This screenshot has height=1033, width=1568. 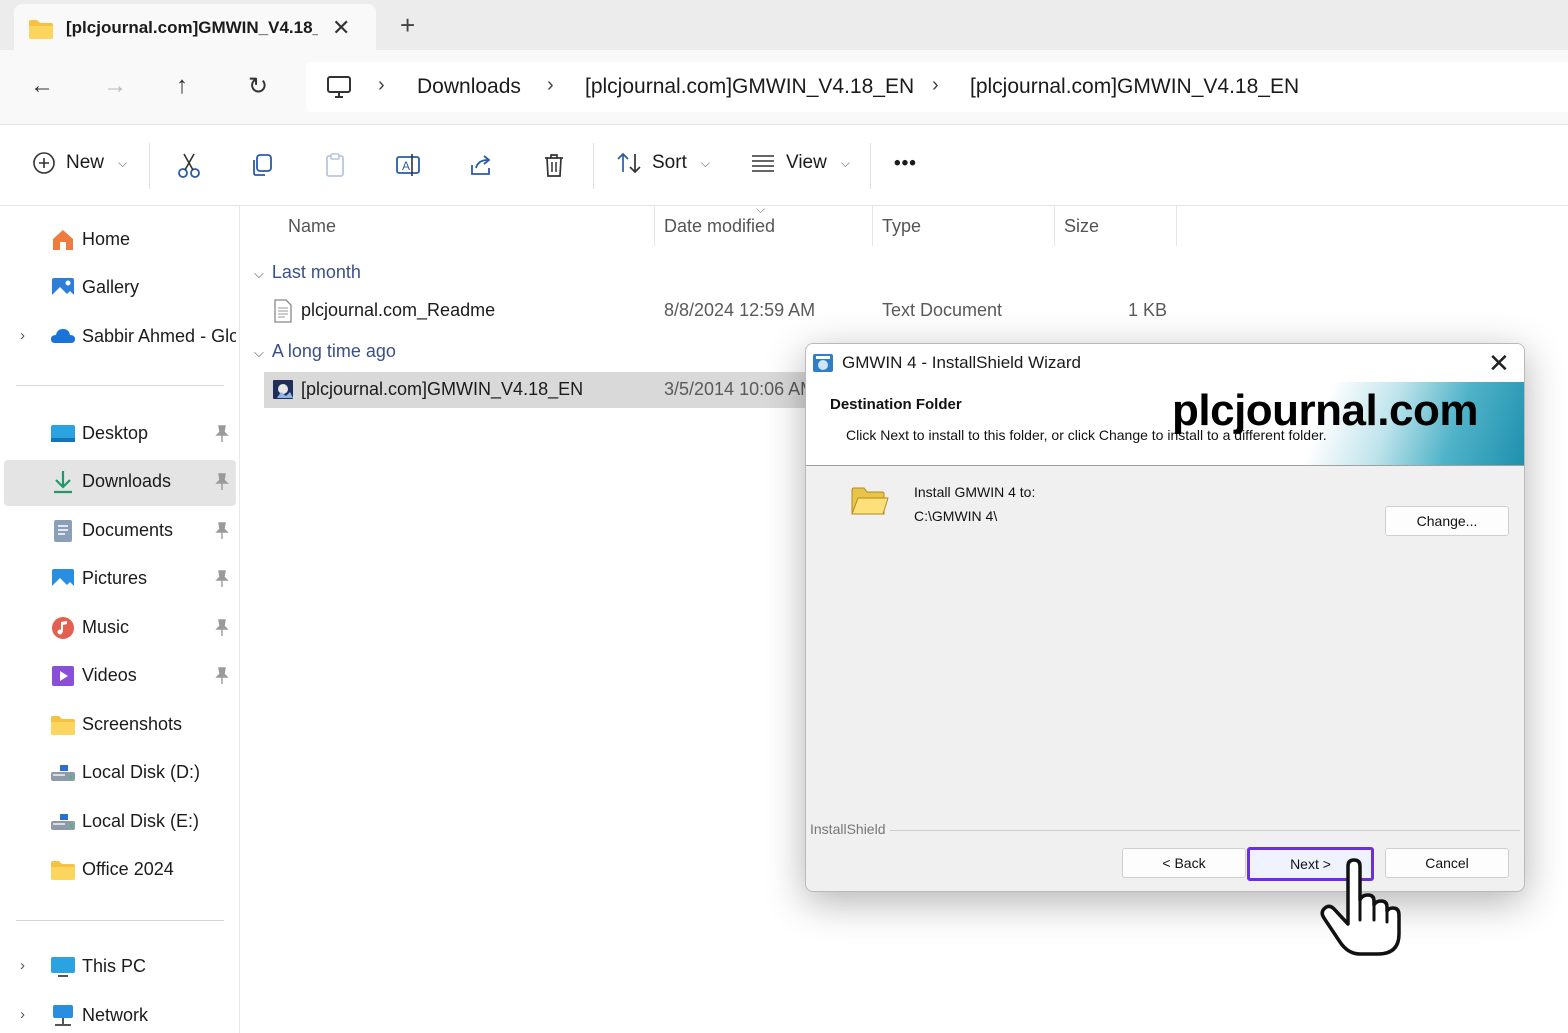 What do you see at coordinates (1447, 863) in the screenshot?
I see `cancel-button: Cancel` at bounding box center [1447, 863].